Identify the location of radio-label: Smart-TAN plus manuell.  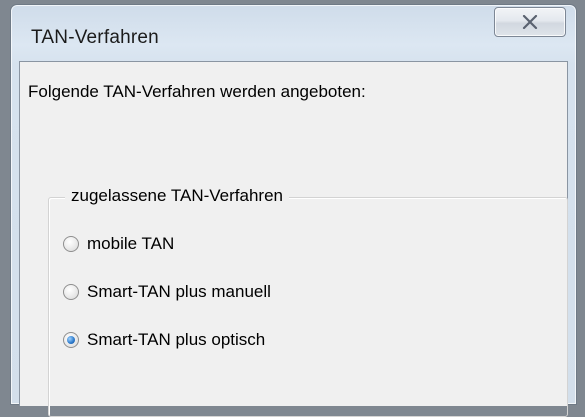
(179, 291).